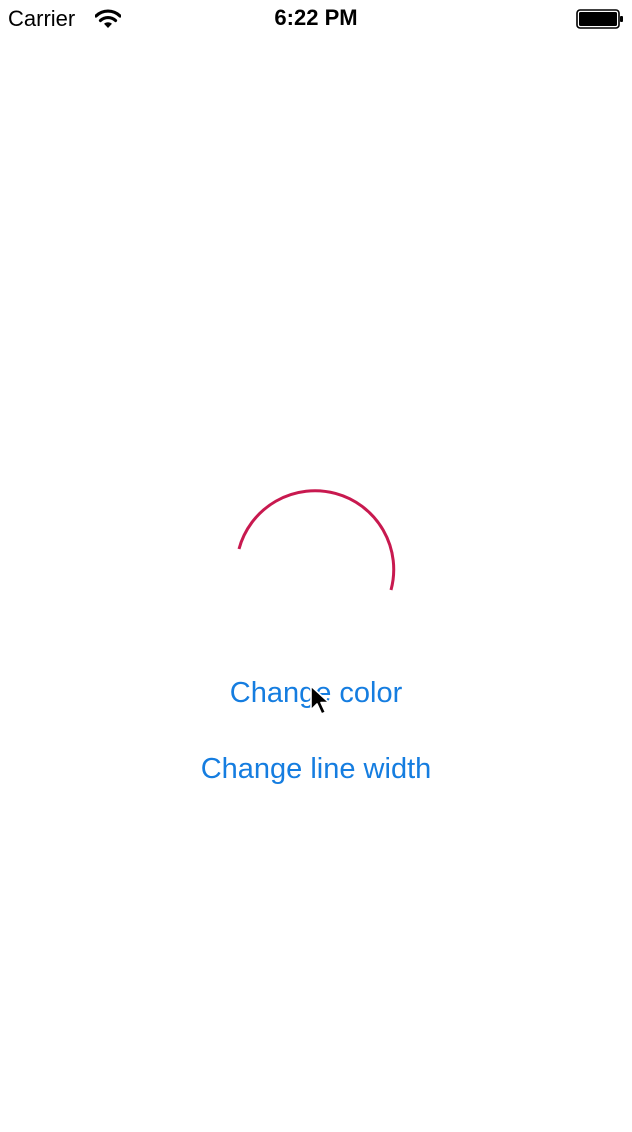 The height and width of the screenshot is (1132, 632). I want to click on status-time: 6:22 PM, so click(316, 17).